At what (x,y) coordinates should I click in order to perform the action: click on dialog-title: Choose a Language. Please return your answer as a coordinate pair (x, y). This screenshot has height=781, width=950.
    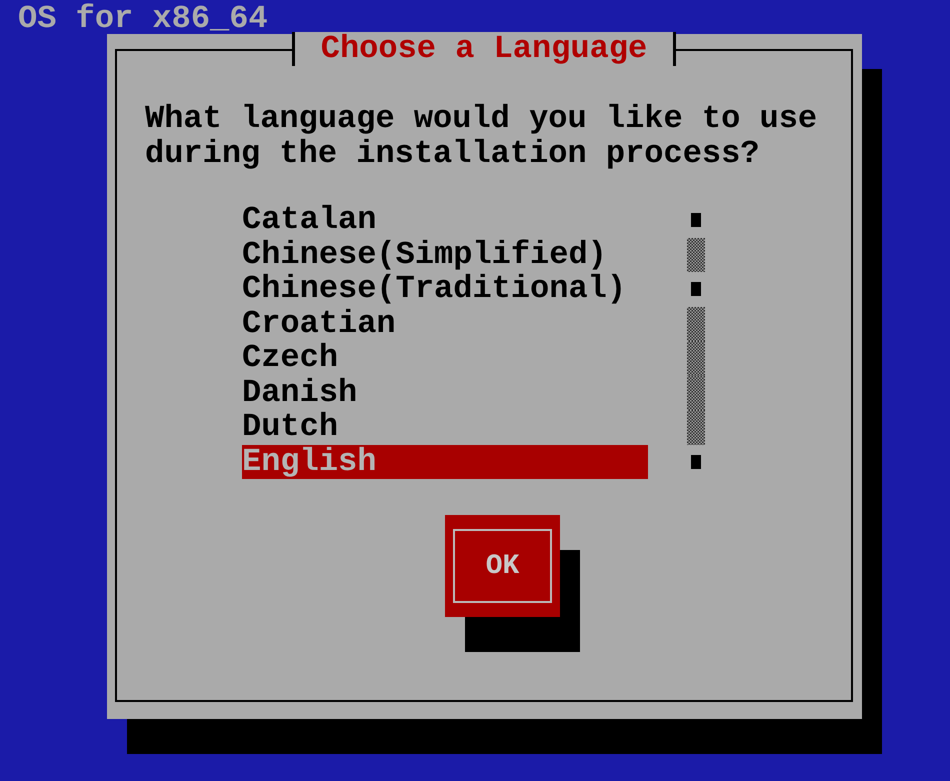
    Looking at the image, I should click on (484, 49).